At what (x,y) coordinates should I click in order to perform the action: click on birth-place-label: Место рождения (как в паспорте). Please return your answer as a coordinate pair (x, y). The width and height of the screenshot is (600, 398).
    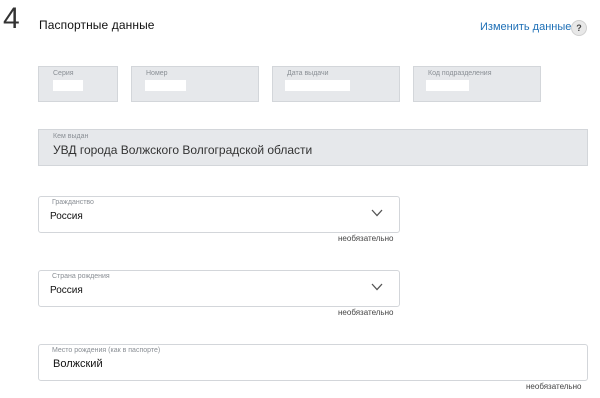
    Looking at the image, I should click on (106, 350).